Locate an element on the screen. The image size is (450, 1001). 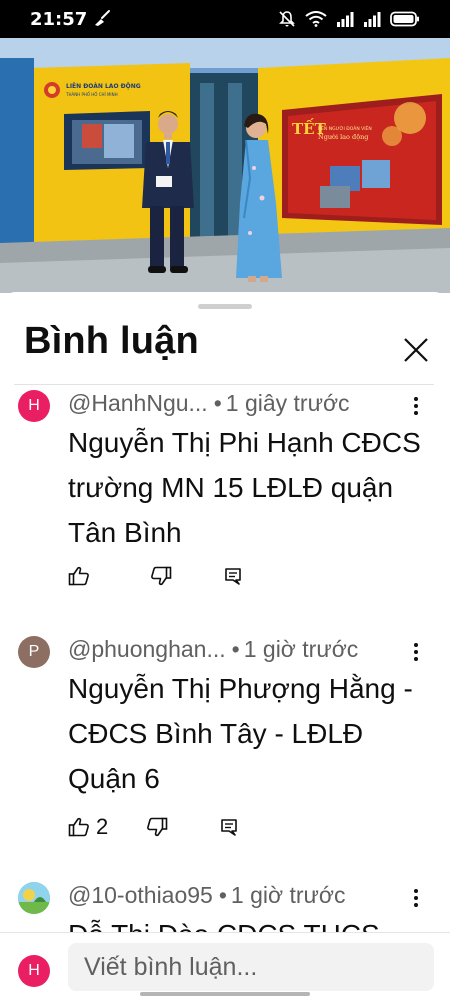
avatar-image-icon is located at coordinates (34, 898).